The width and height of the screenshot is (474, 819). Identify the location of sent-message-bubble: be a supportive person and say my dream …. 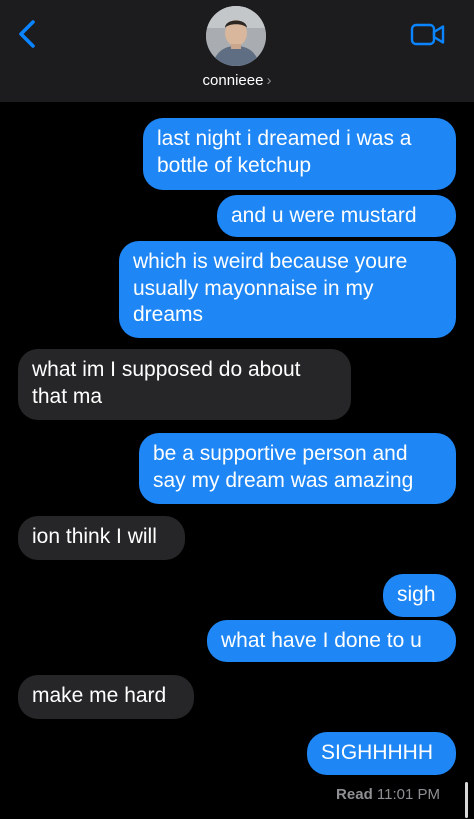
(297, 468).